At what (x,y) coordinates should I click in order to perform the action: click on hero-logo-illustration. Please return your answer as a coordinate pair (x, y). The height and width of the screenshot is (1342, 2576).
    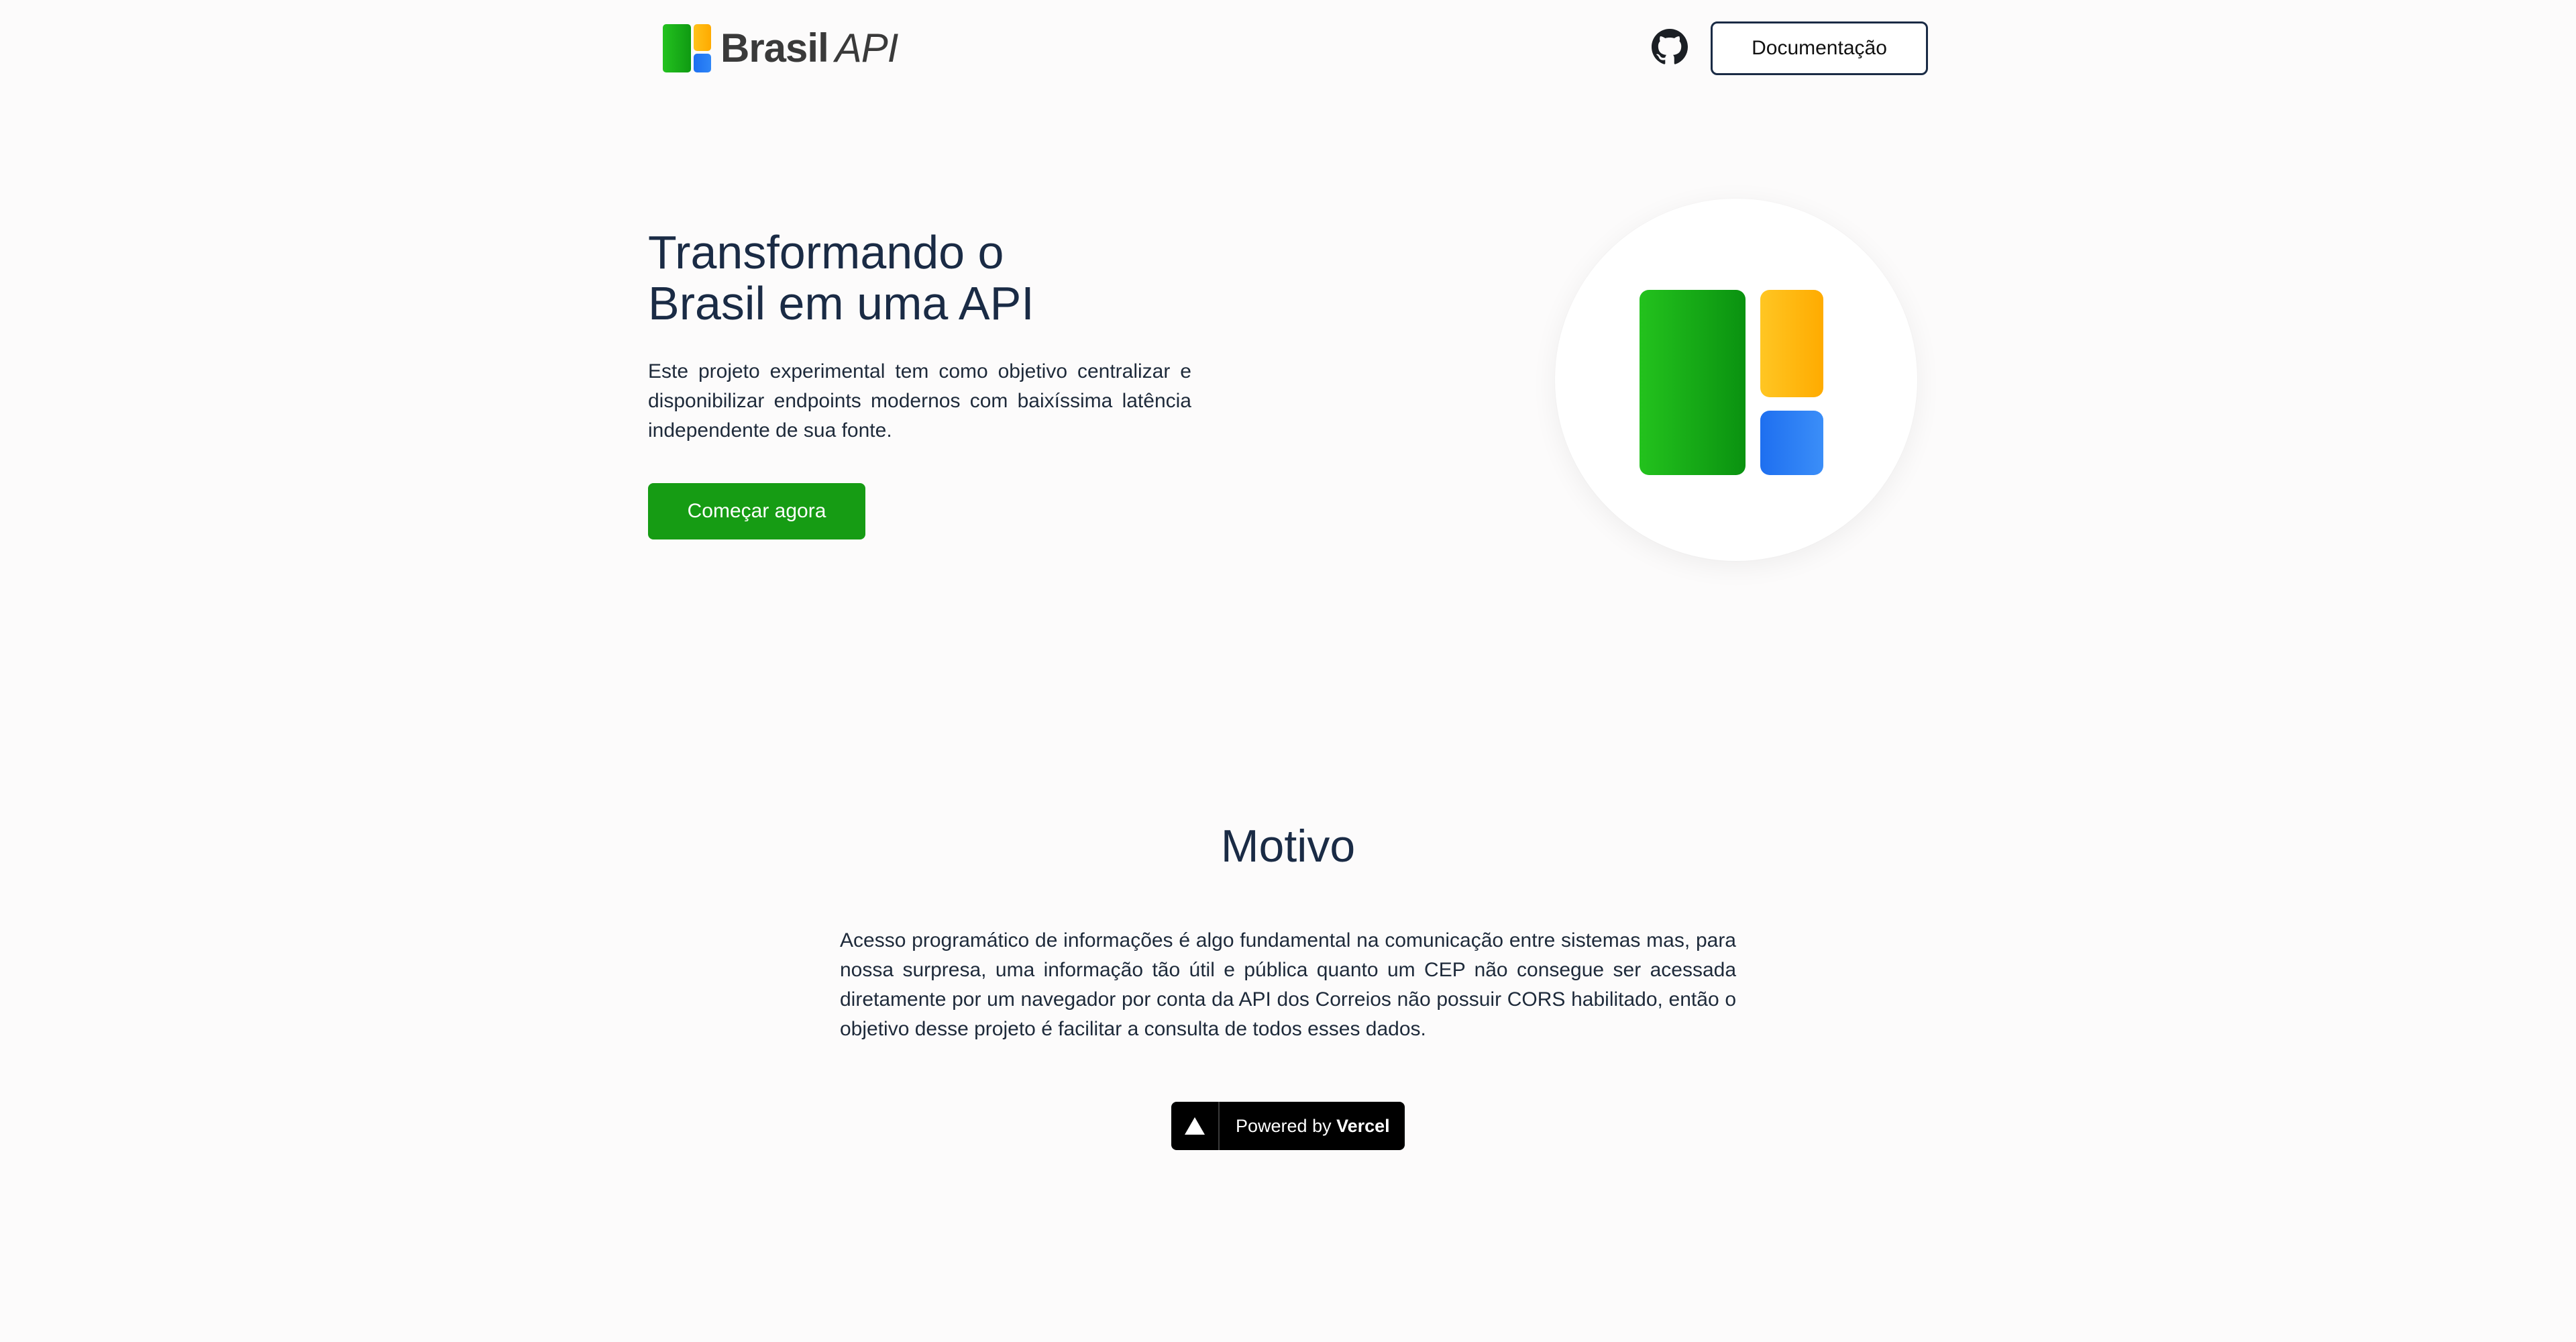
    Looking at the image, I should click on (1736, 380).